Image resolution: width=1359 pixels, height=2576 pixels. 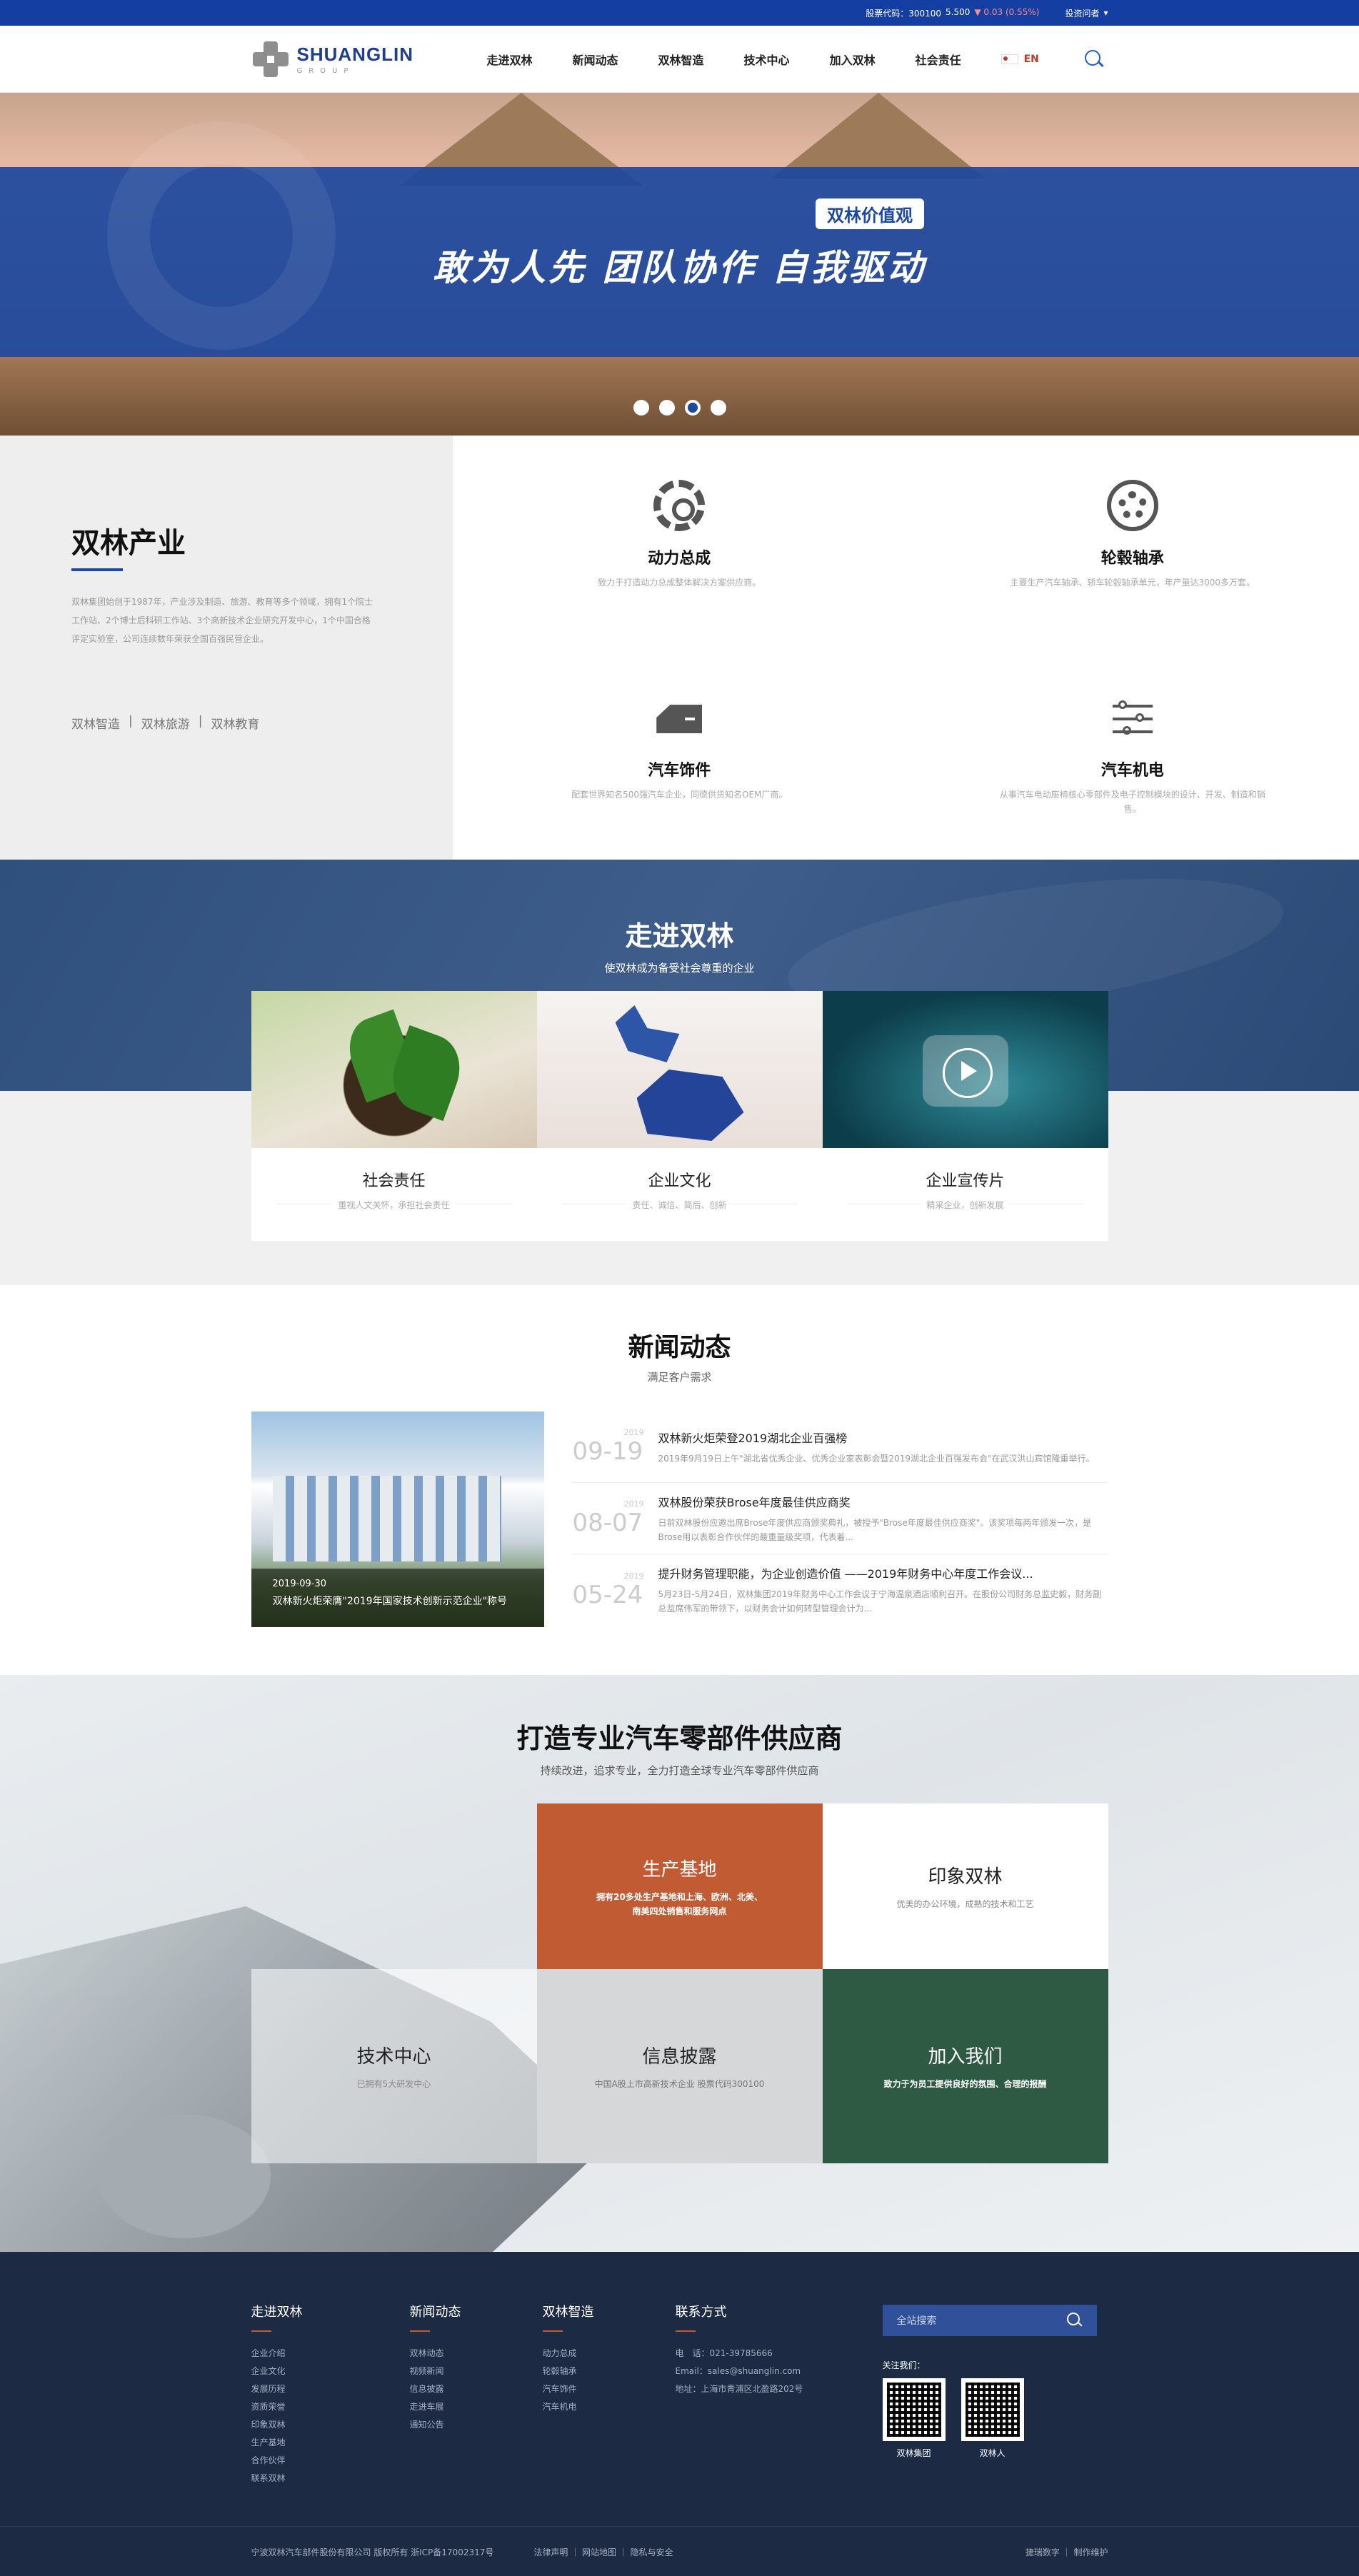 I want to click on about-card: 企业文化 责任、诚信、简后、创新, so click(x=680, y=1116).